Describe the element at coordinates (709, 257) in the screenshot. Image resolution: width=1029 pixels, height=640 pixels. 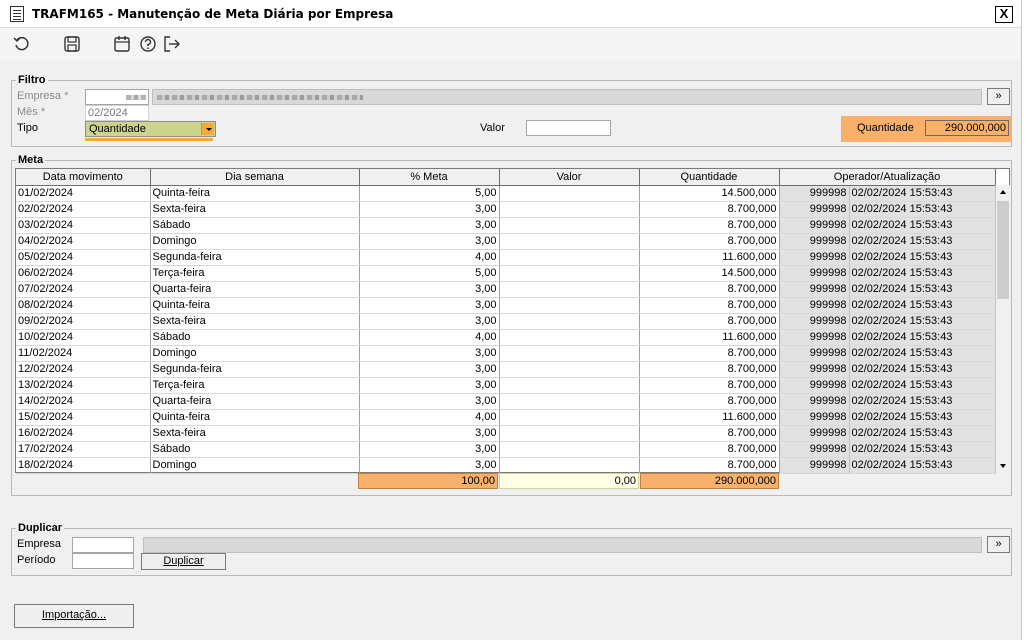
I see `cell-qtd: 11.600,000` at that location.